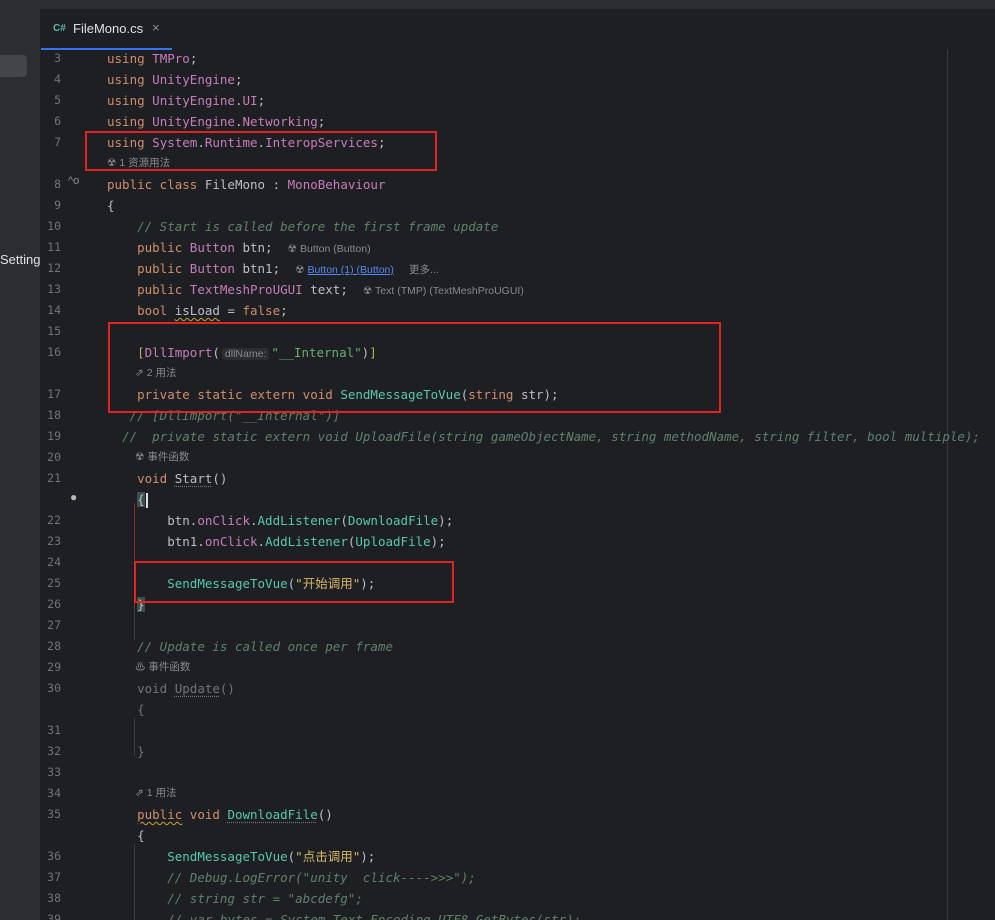 This screenshot has width=995, height=920. Describe the element at coordinates (54, 751) in the screenshot. I see `line-number: 32` at that location.